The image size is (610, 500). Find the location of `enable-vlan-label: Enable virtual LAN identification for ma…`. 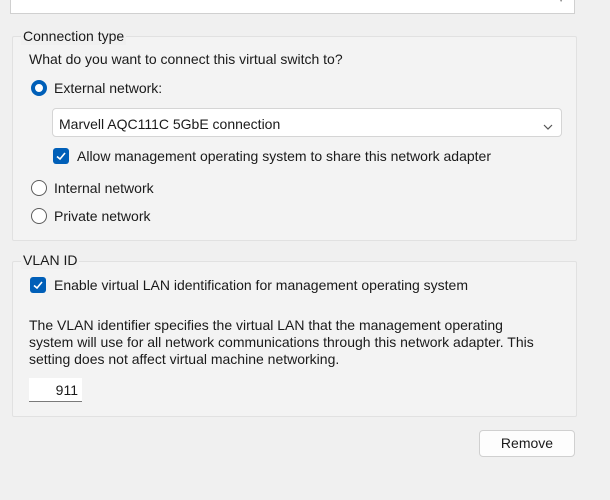

enable-vlan-label: Enable virtual LAN identification for ma… is located at coordinates (261, 285).